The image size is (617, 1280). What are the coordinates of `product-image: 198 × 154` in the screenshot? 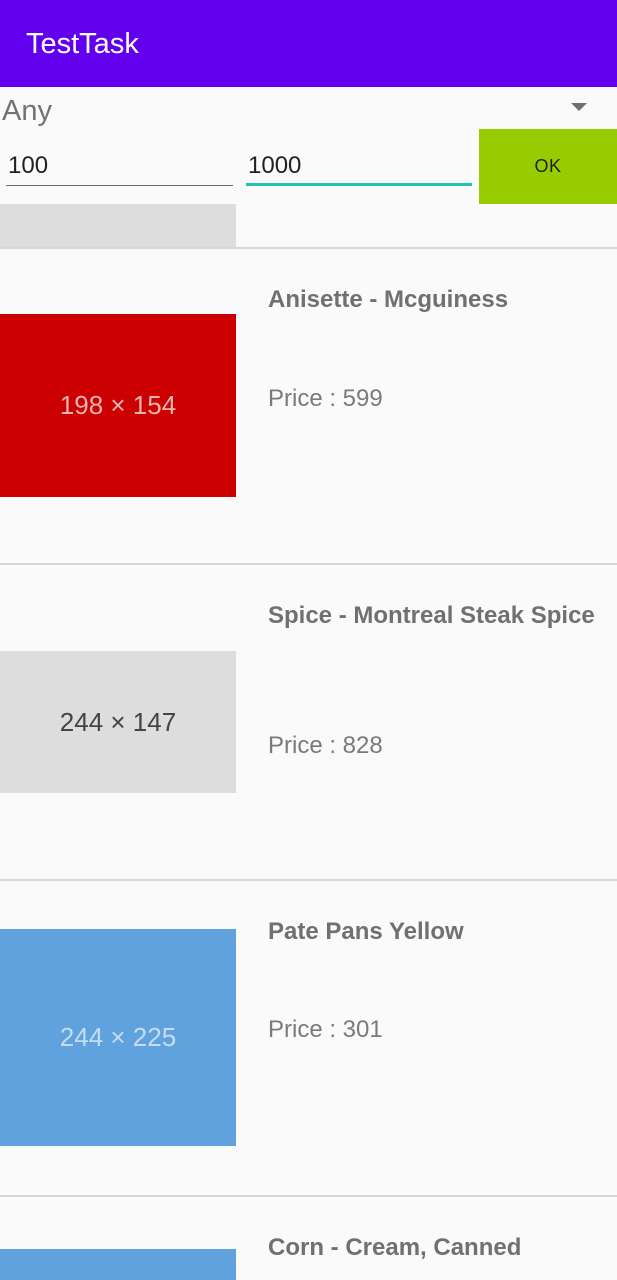 It's located at (118, 405).